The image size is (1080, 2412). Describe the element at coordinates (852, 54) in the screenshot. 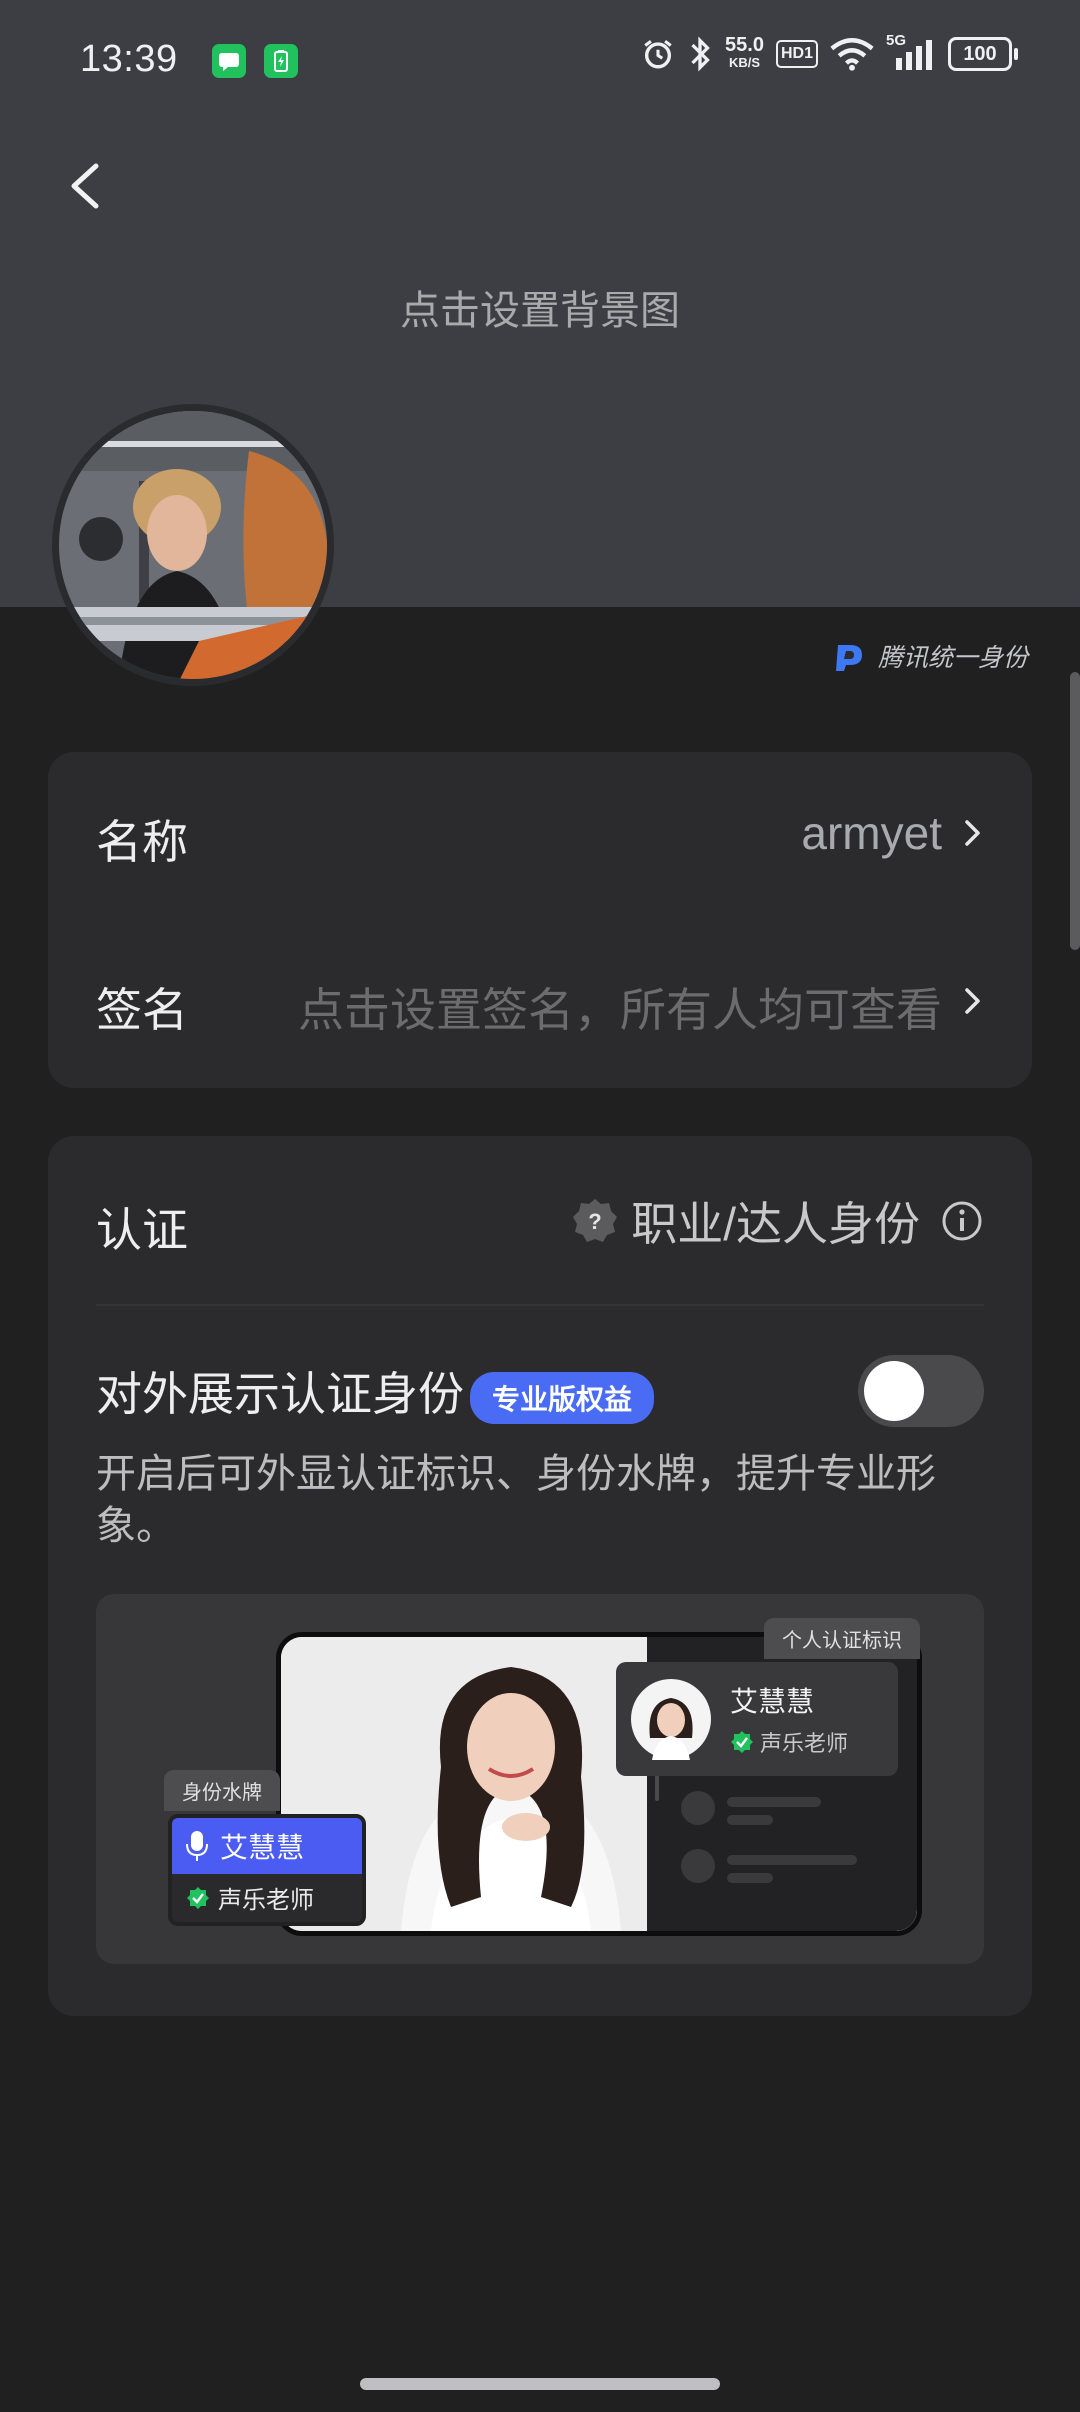

I see `wifi-icon` at that location.